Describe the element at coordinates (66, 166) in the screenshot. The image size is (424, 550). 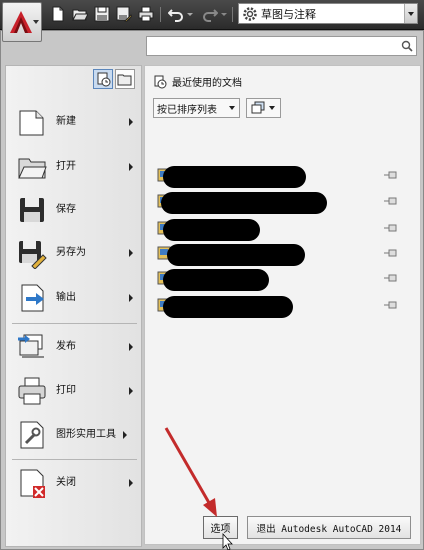
I see `menu-item-label: 打开` at that location.